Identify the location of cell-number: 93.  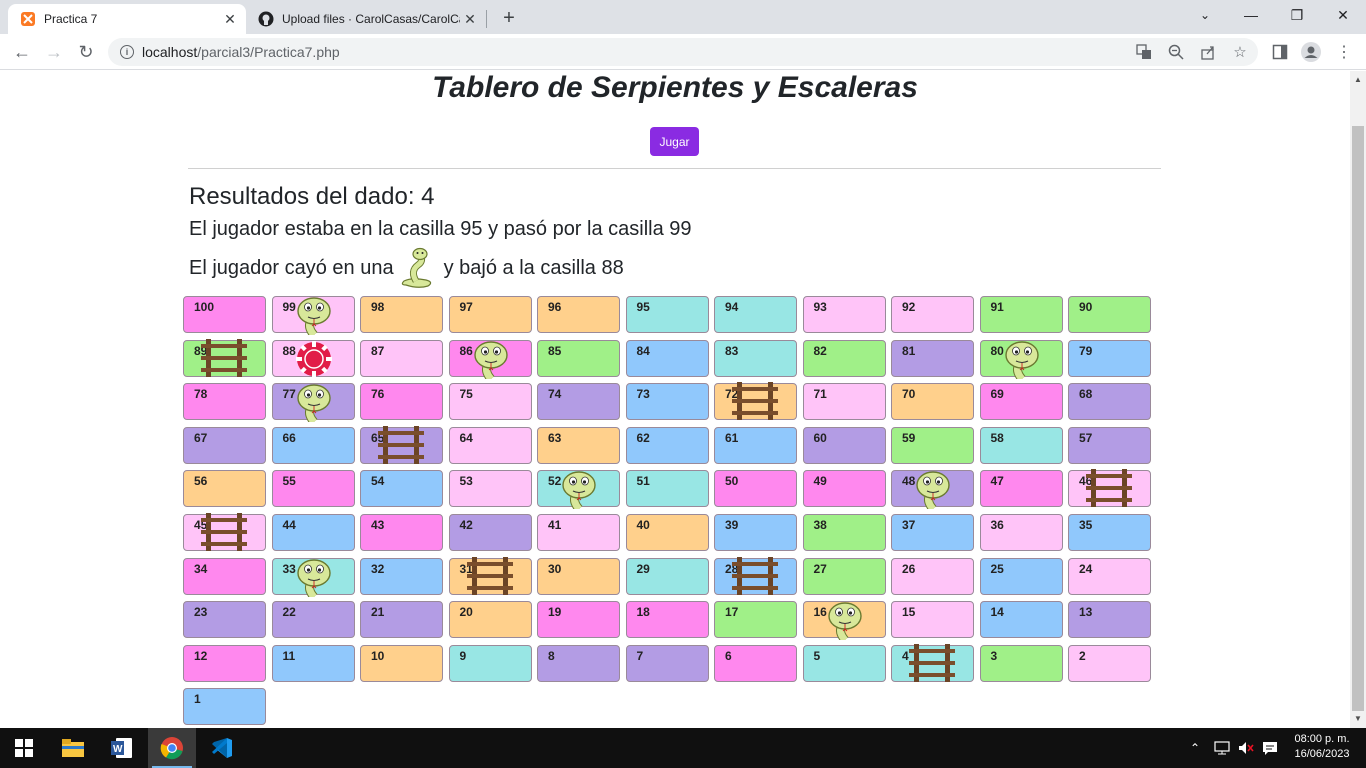
(820, 307).